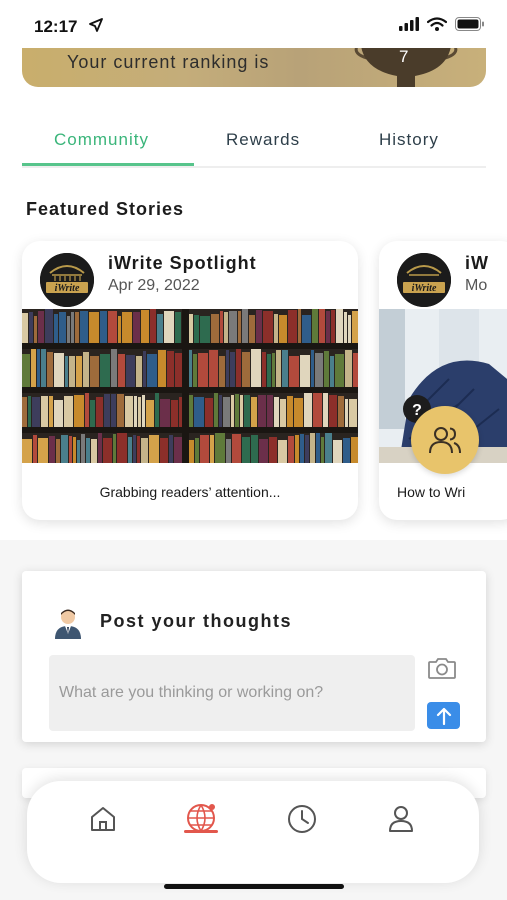  What do you see at coordinates (182, 263) in the screenshot?
I see `story-author: iWrite Spotlight` at bounding box center [182, 263].